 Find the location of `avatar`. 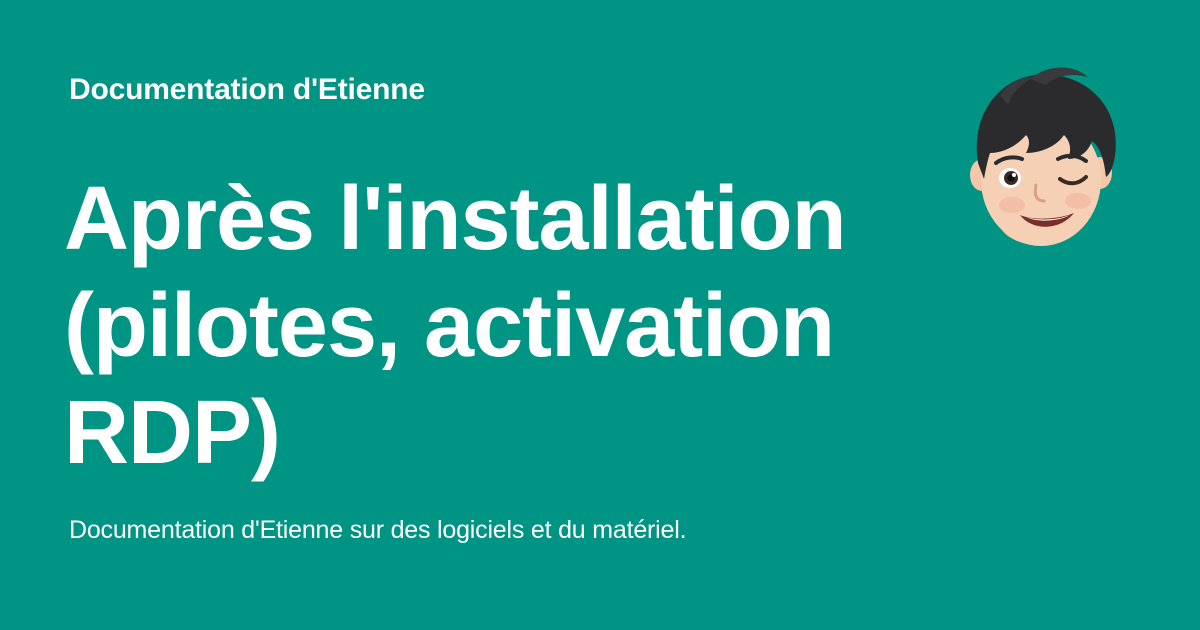

avatar is located at coordinates (1045, 155).